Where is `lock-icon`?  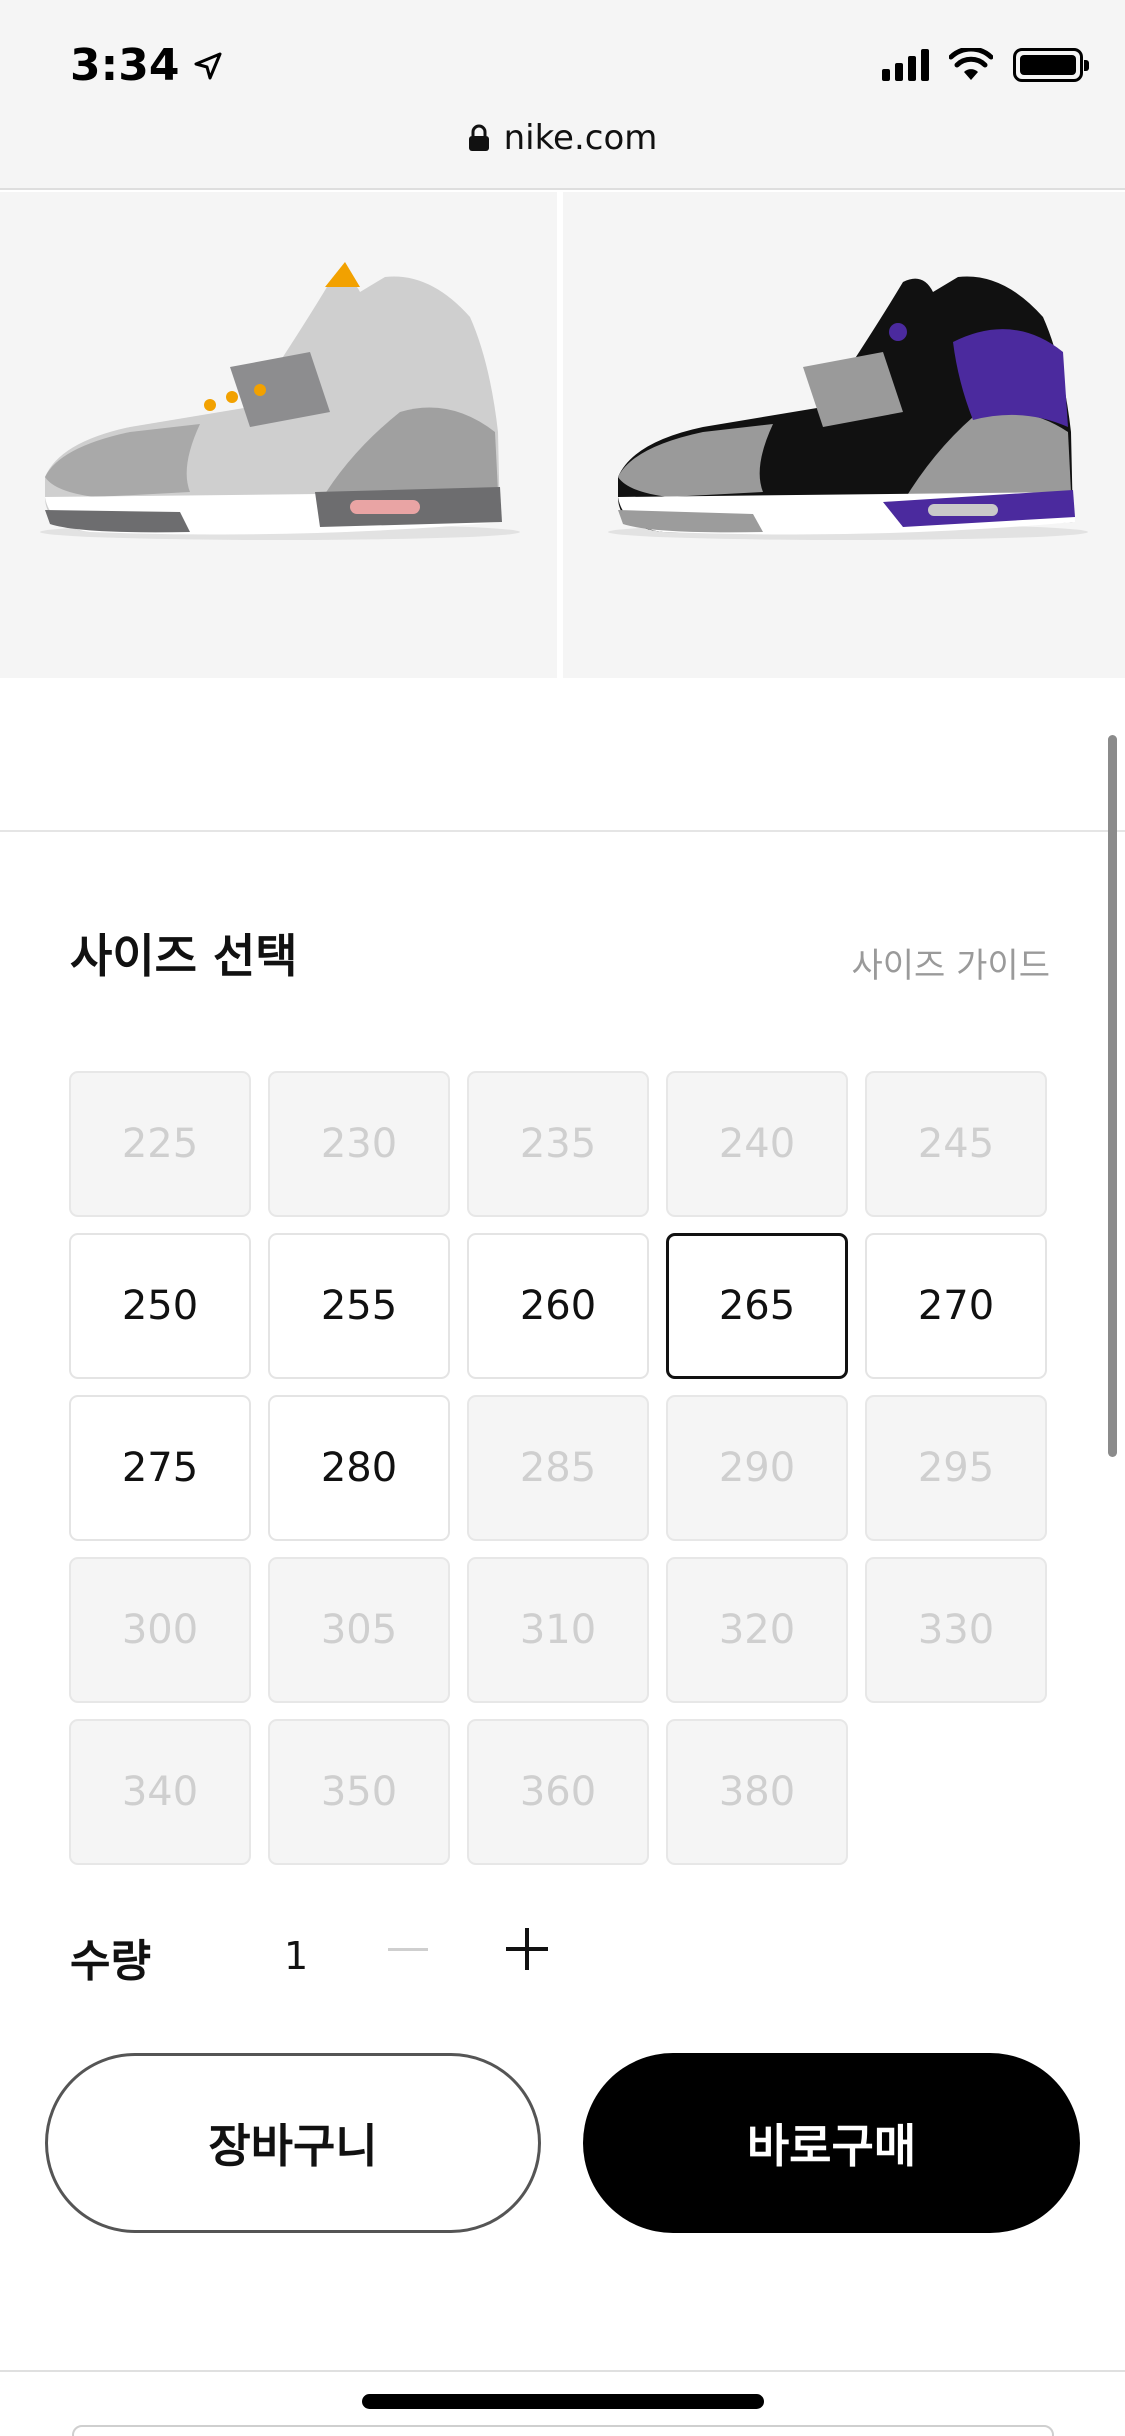 lock-icon is located at coordinates (478, 137).